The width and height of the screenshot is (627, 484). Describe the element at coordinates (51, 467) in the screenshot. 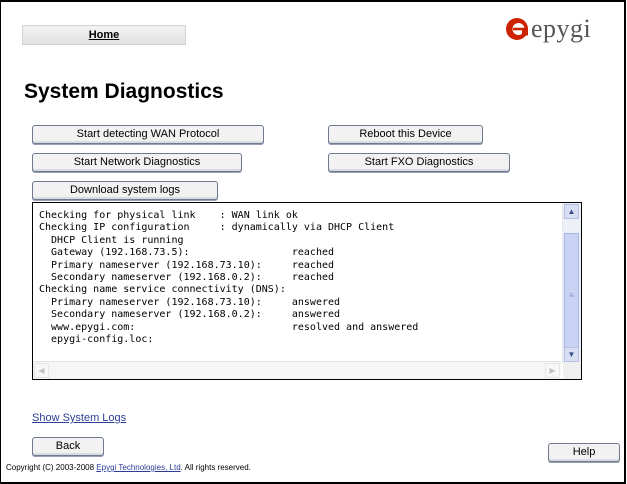

I see `footer-prefix: Copyright (C) 2003-2008` at that location.